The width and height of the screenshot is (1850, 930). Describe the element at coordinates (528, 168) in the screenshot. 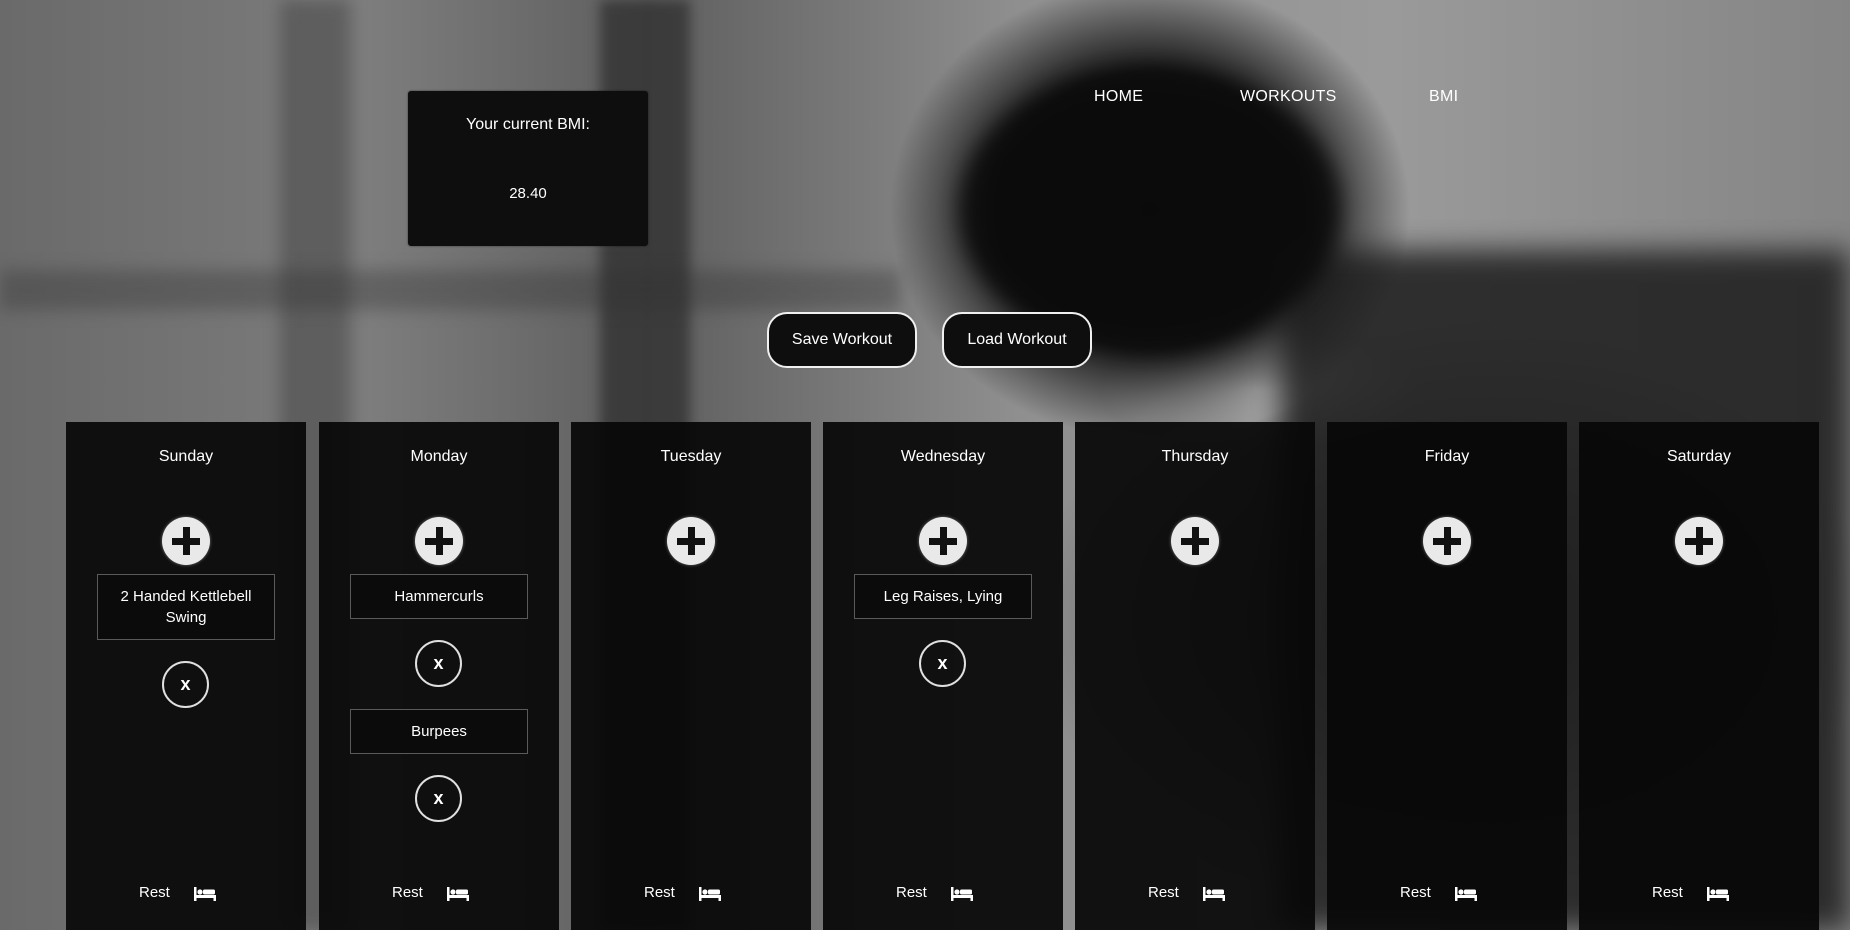

I see `bmi-card: Your current BMI: 28.40` at that location.